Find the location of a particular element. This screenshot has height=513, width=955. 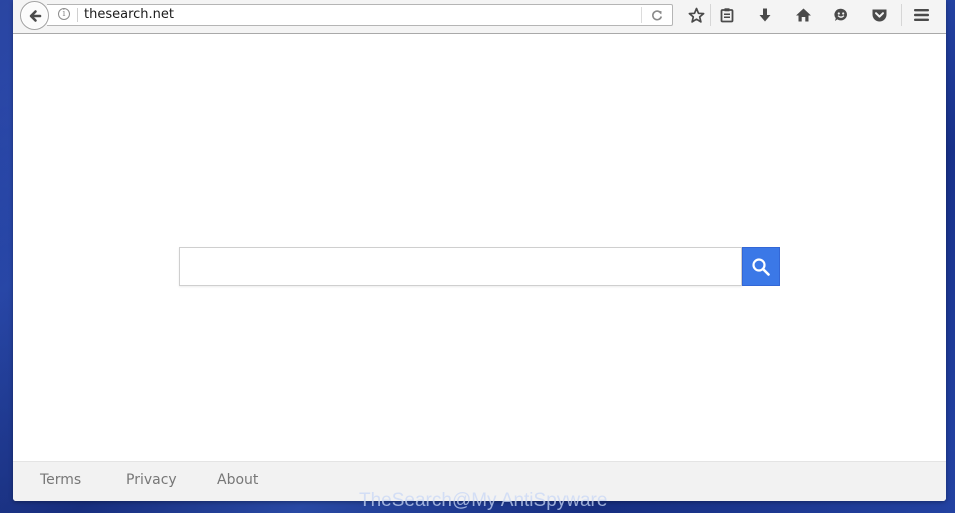

footer-link-terms: Terms is located at coordinates (60, 480).